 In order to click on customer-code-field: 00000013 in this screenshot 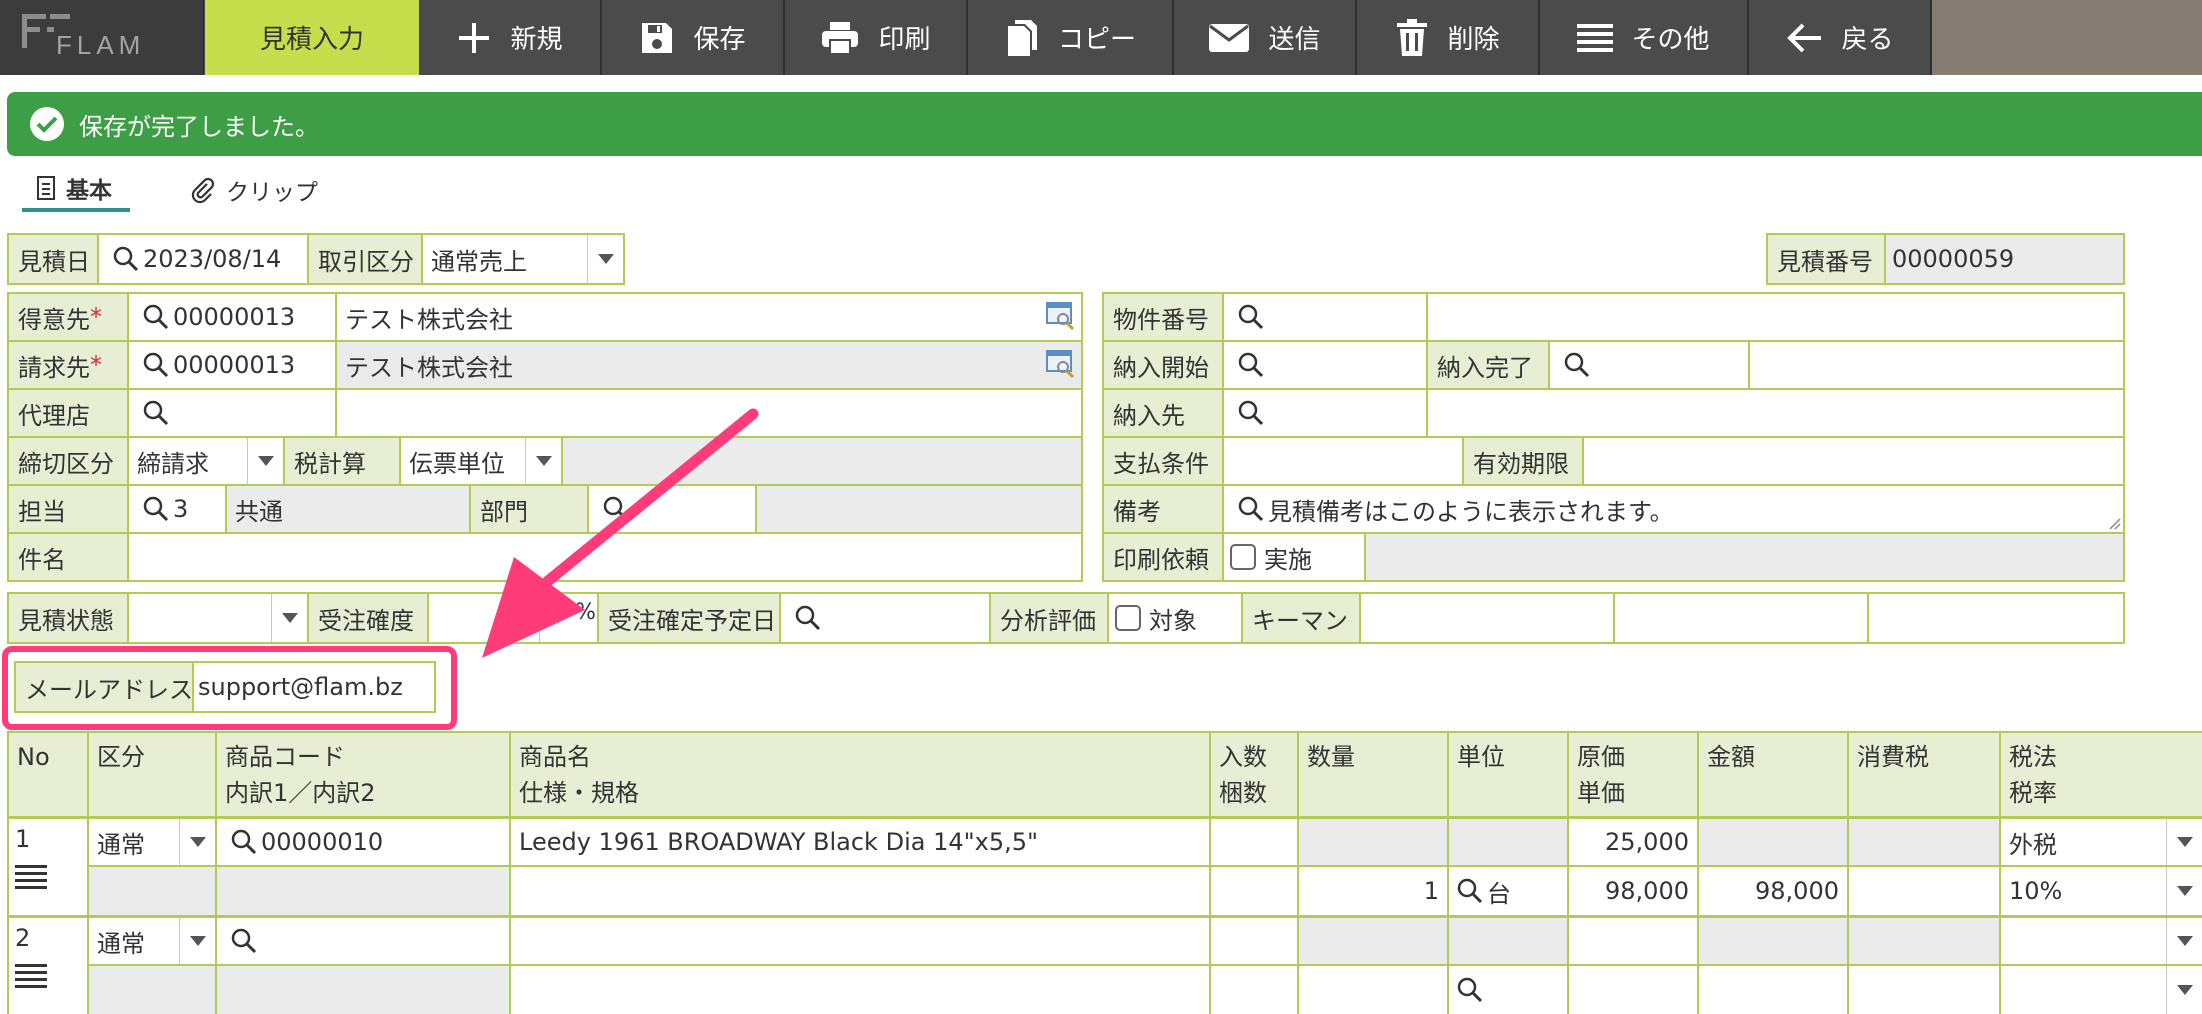, I will do `click(232, 317)`.